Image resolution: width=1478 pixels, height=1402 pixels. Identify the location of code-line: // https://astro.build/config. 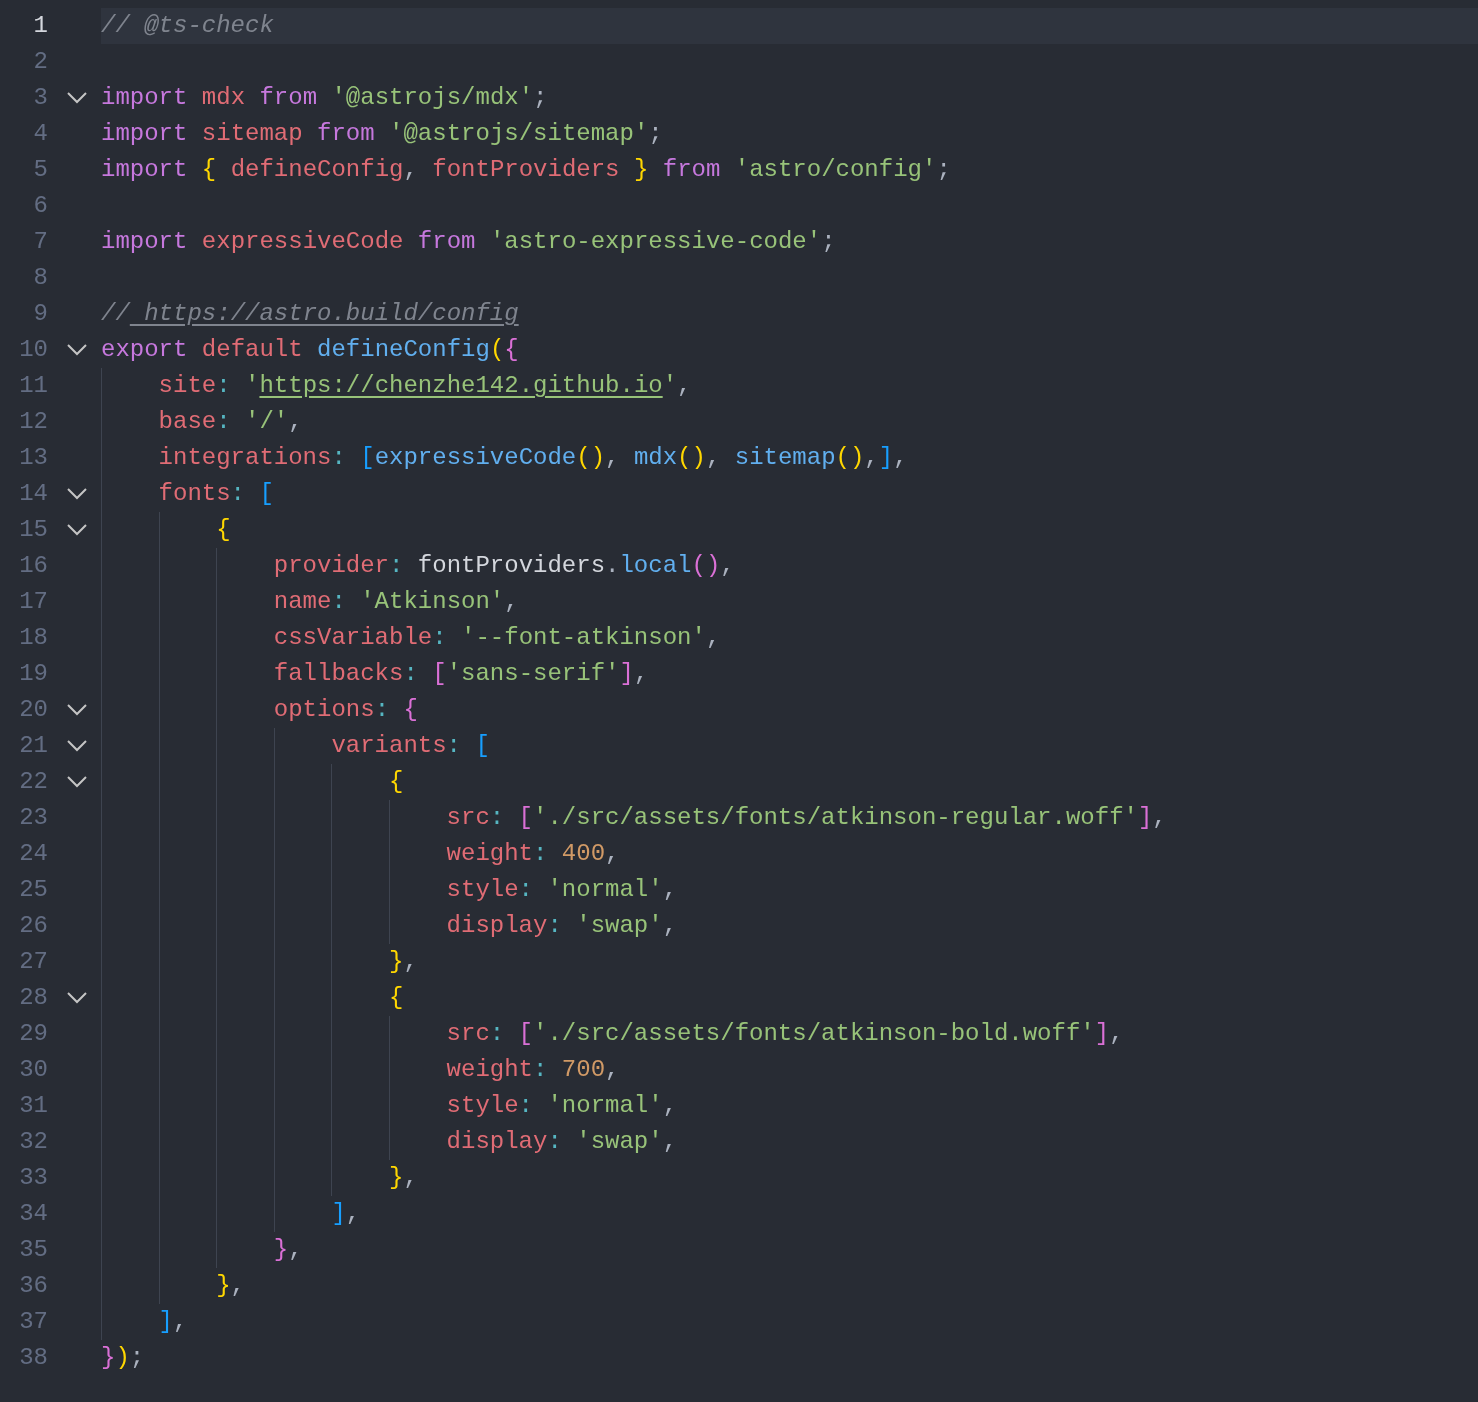
(310, 314).